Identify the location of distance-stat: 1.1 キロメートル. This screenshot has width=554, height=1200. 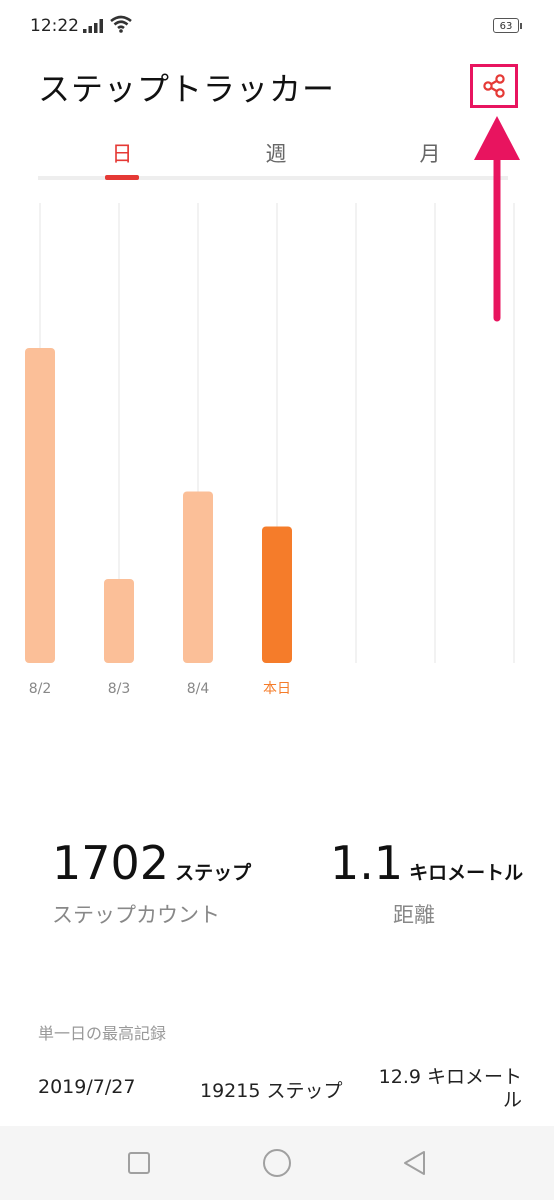
(426, 863).